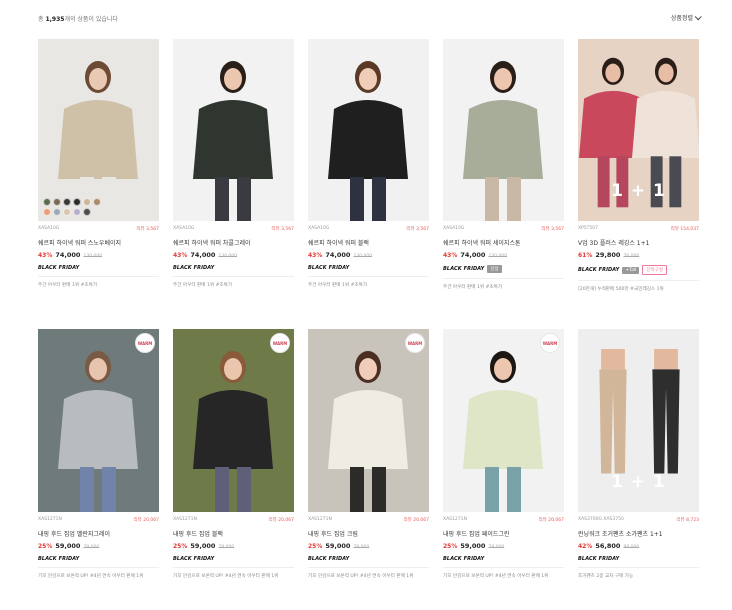 The image size is (732, 610). I want to click on product-name: 내핑 후드 집업 멜란지그레이, so click(98, 533).